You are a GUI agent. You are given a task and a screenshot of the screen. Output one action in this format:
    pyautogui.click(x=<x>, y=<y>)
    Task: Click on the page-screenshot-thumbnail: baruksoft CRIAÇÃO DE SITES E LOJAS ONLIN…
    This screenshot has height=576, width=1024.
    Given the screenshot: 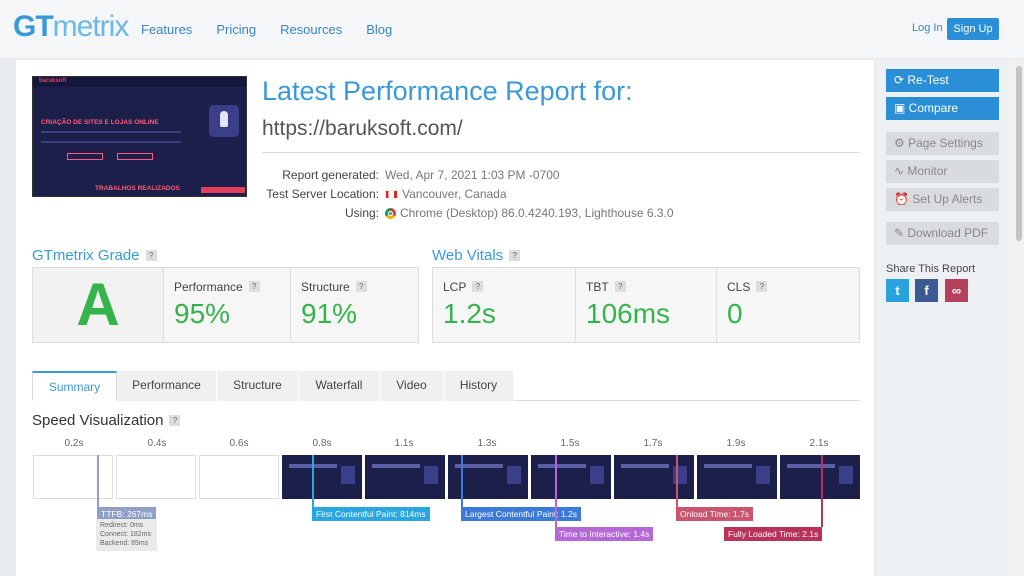 What is the action you would take?
    pyautogui.click(x=139, y=136)
    